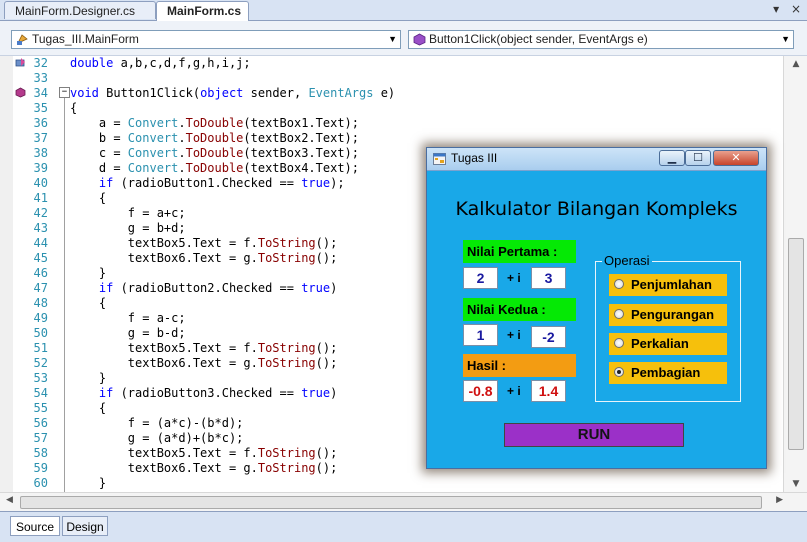  Describe the element at coordinates (391, 138) in the screenshot. I see `code-line: 37 b = Convert.ToDouble(textBox2.Text);` at that location.